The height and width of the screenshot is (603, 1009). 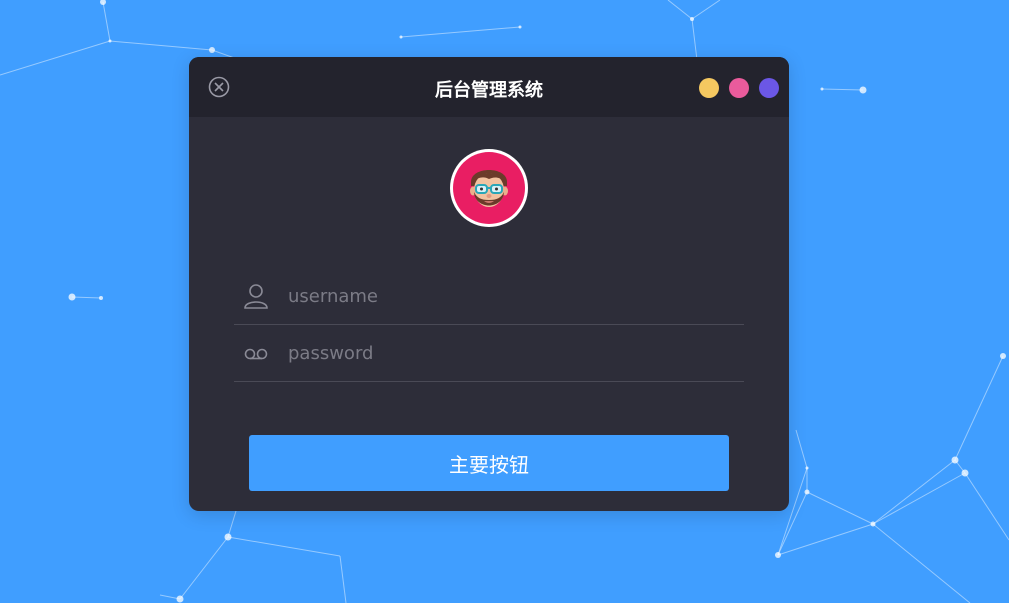 I want to click on window-dot-pink, so click(x=739, y=88).